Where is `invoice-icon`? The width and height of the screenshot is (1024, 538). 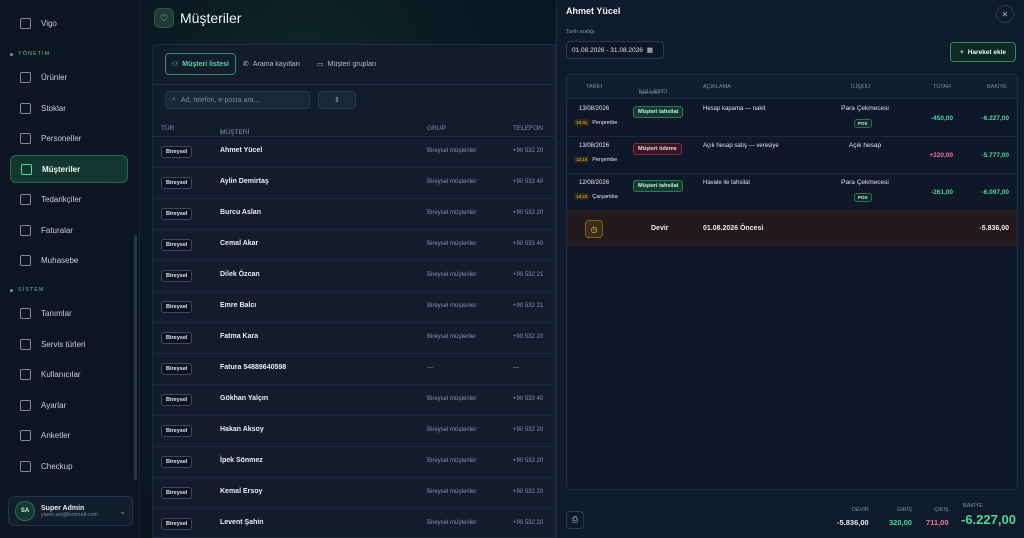
invoice-icon is located at coordinates (25, 230).